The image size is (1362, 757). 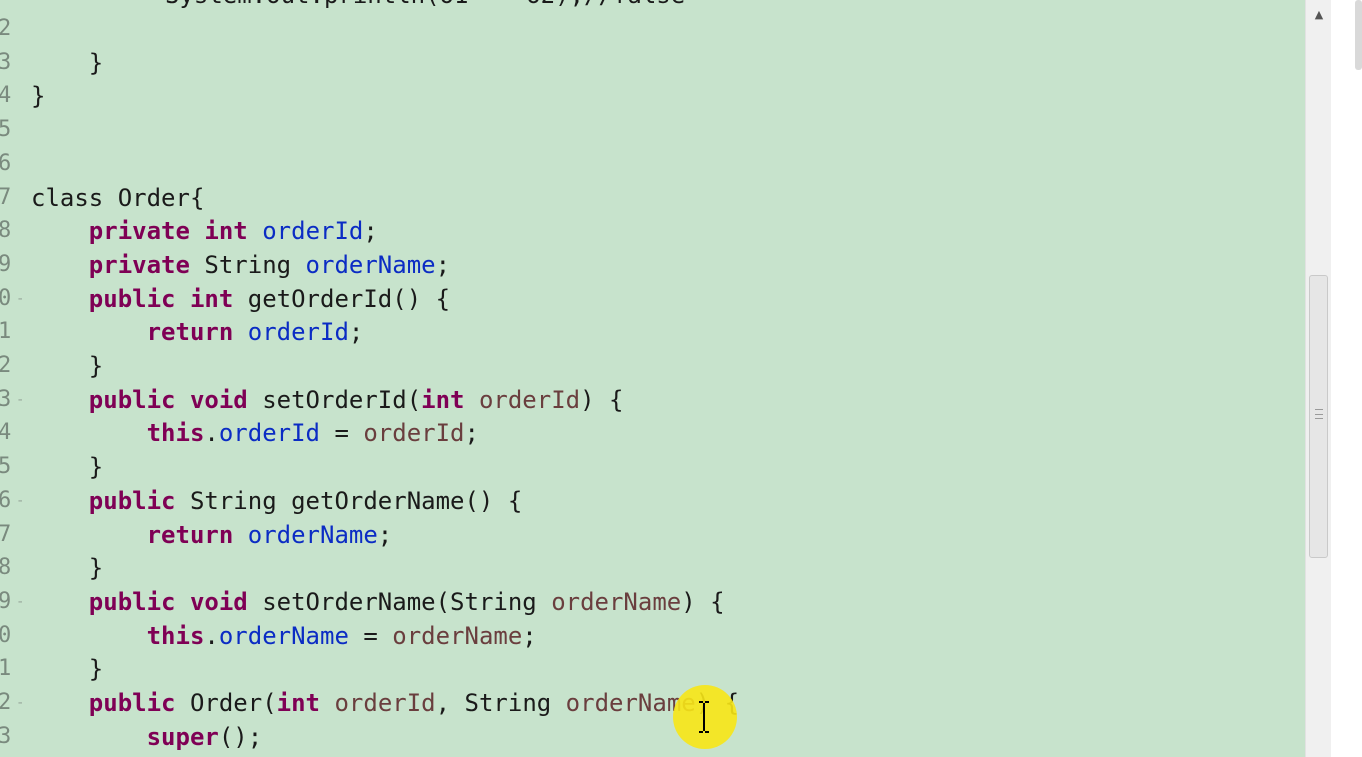 I want to click on code-line: 9 private String orderName;, so click(x=652, y=265).